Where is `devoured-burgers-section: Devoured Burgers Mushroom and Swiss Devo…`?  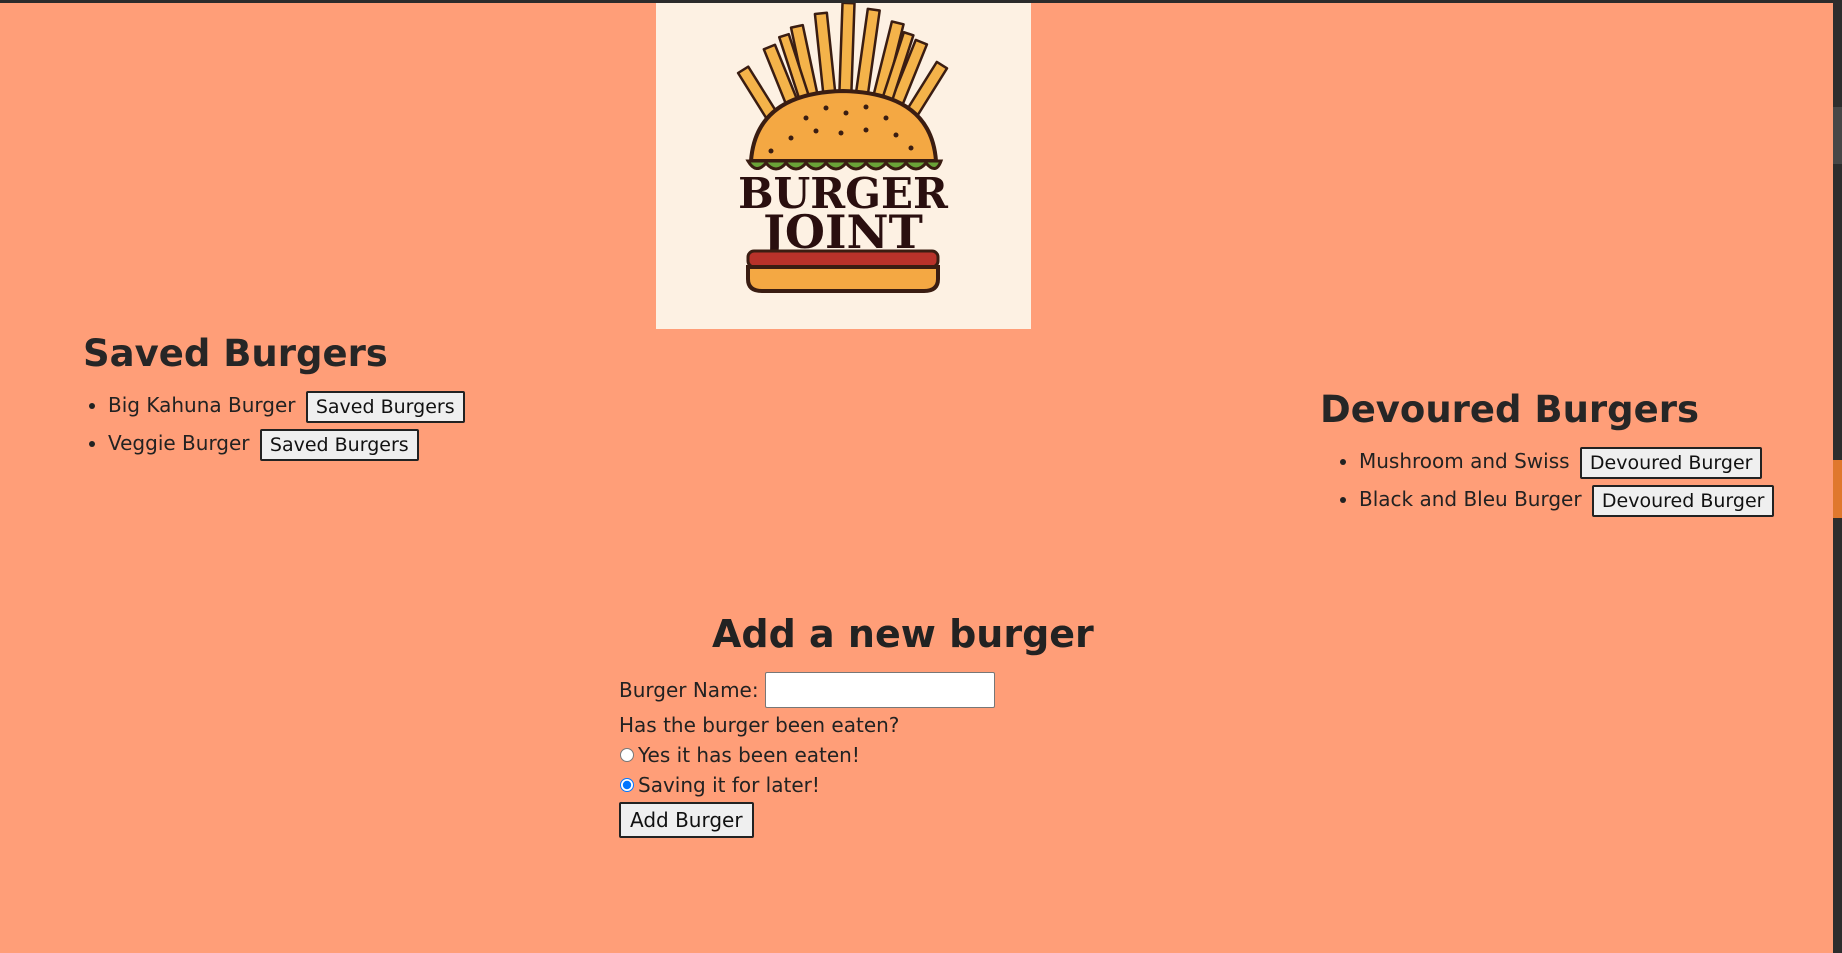 devoured-burgers-section: Devoured Burgers Mushroom and Swiss Devo… is located at coordinates (1547, 453).